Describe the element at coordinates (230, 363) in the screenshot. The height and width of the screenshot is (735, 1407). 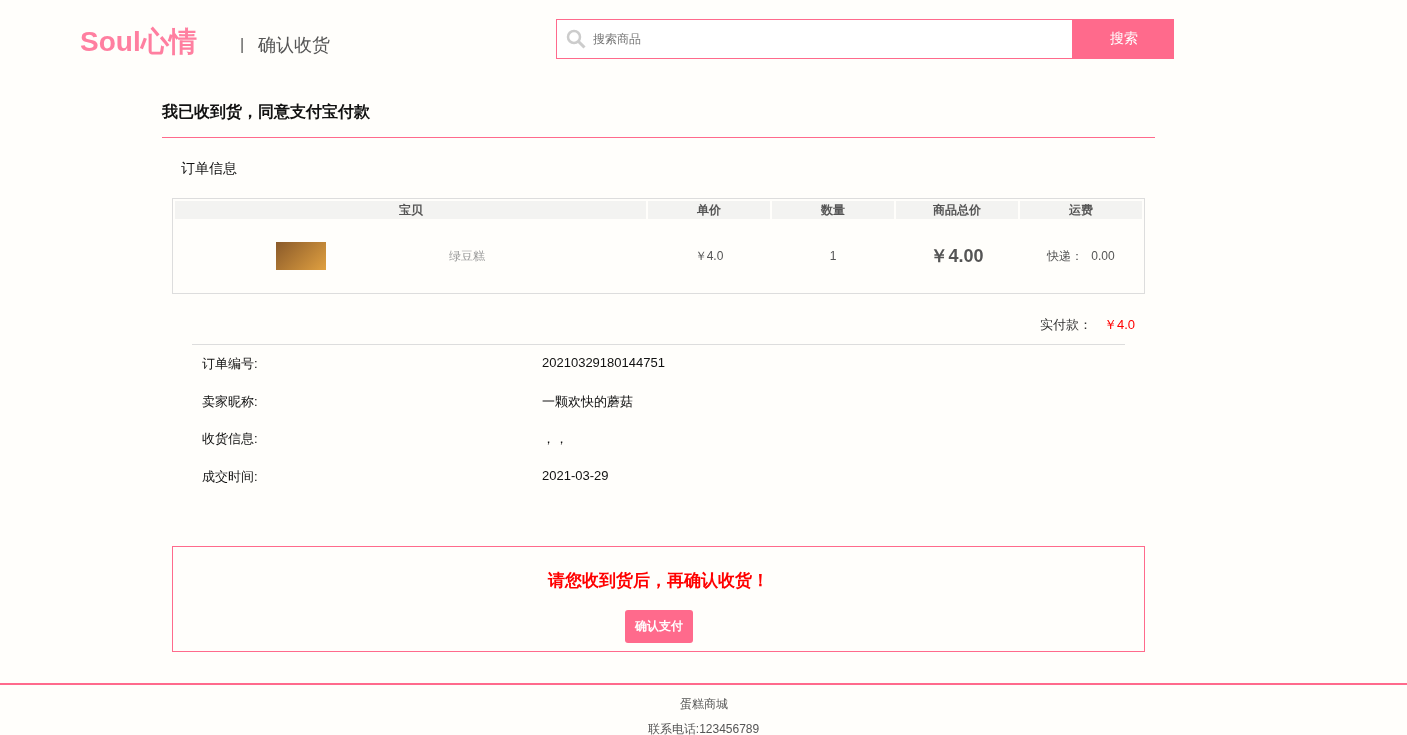
I see `detail-label: 订单编号:` at that location.